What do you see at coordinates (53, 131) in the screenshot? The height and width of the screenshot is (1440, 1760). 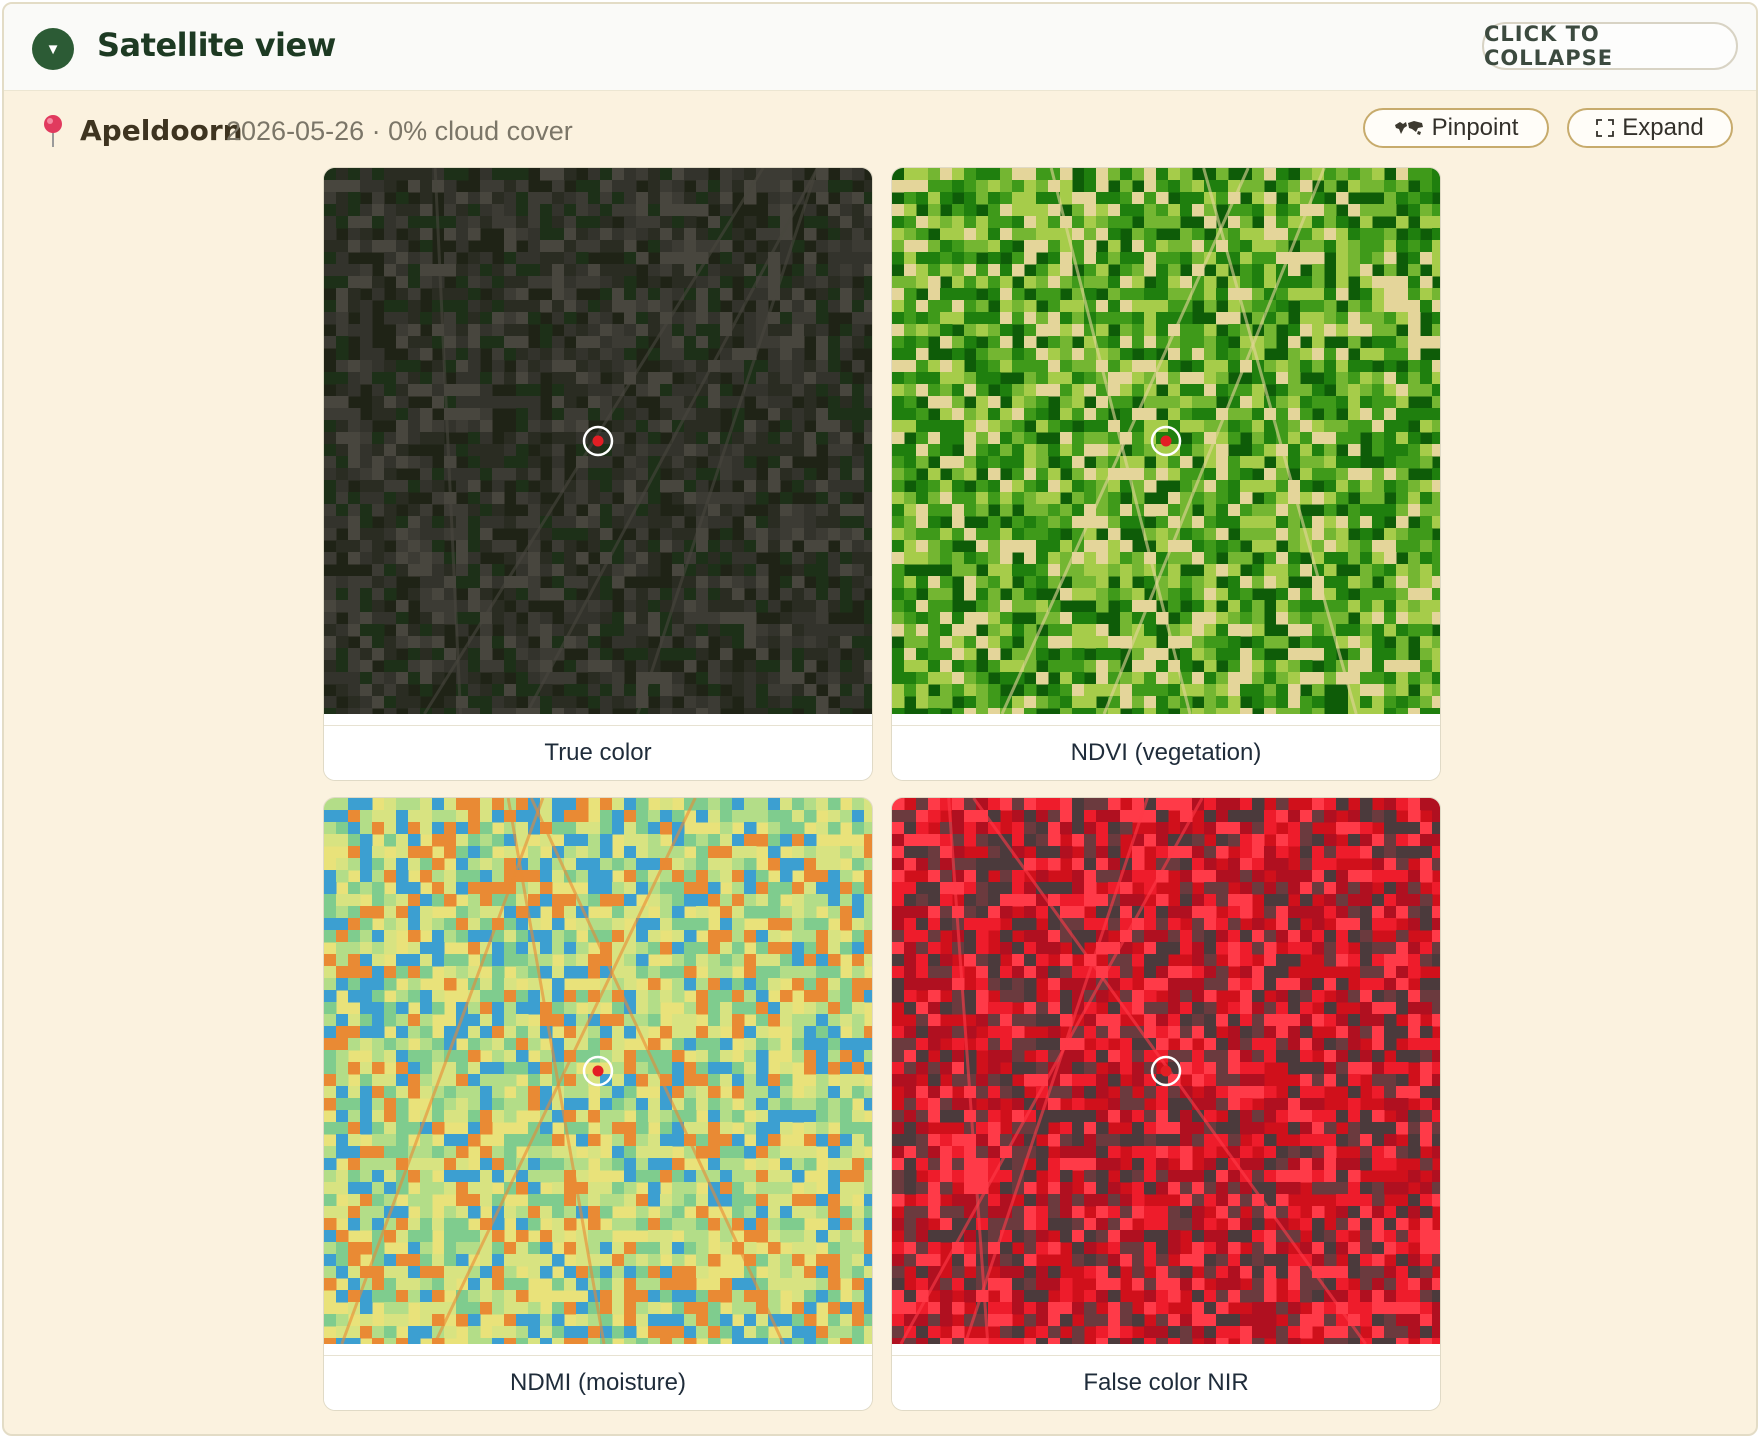 I see `map-pin-icon` at bounding box center [53, 131].